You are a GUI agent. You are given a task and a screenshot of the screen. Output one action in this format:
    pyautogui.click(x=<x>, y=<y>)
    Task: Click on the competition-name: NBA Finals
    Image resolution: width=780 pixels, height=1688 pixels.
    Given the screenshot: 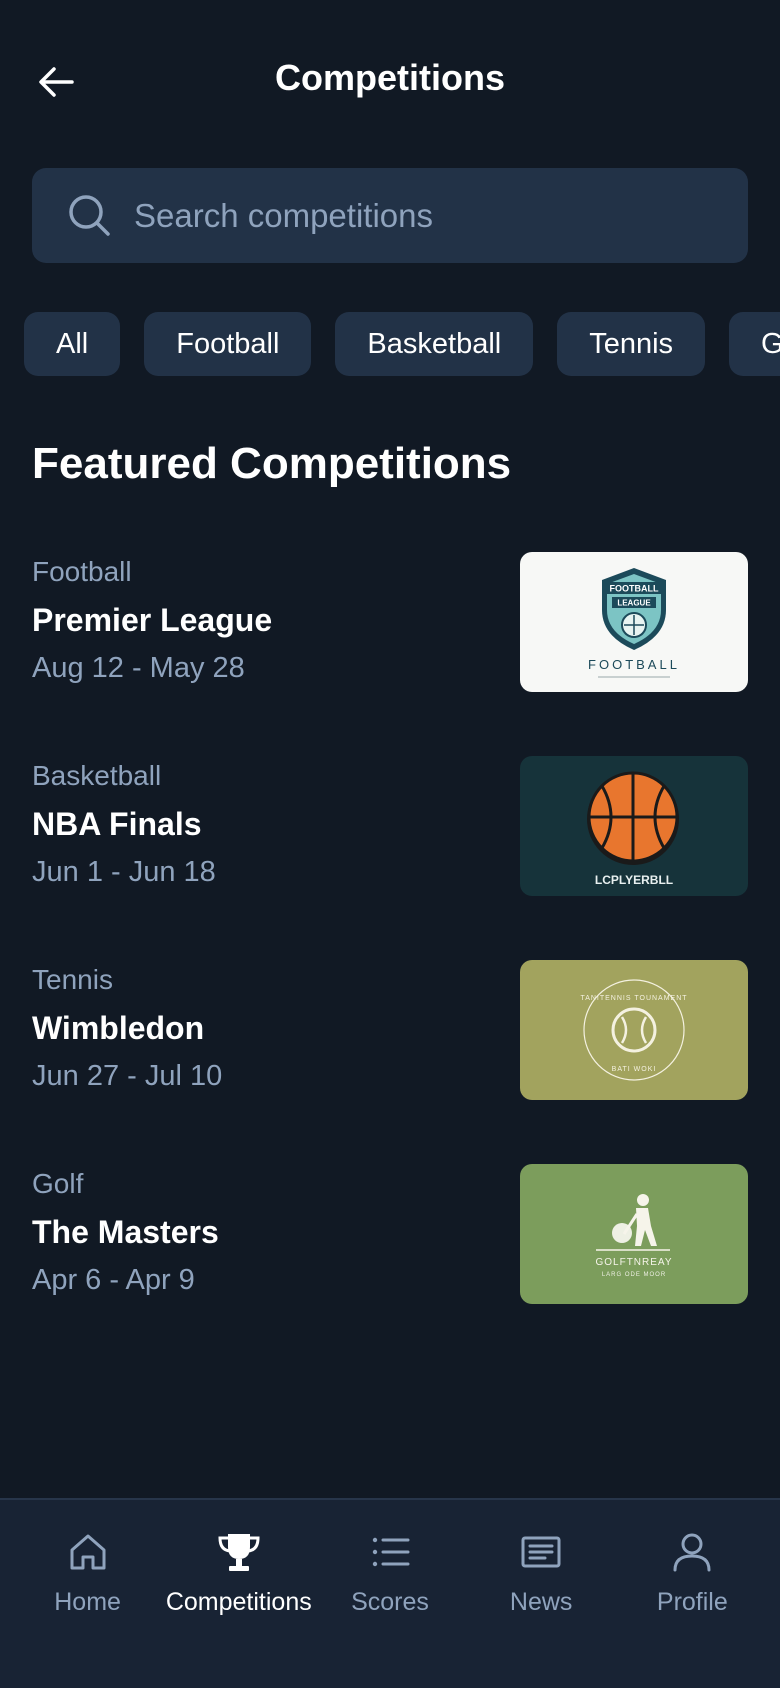 What is the action you would take?
    pyautogui.click(x=117, y=824)
    